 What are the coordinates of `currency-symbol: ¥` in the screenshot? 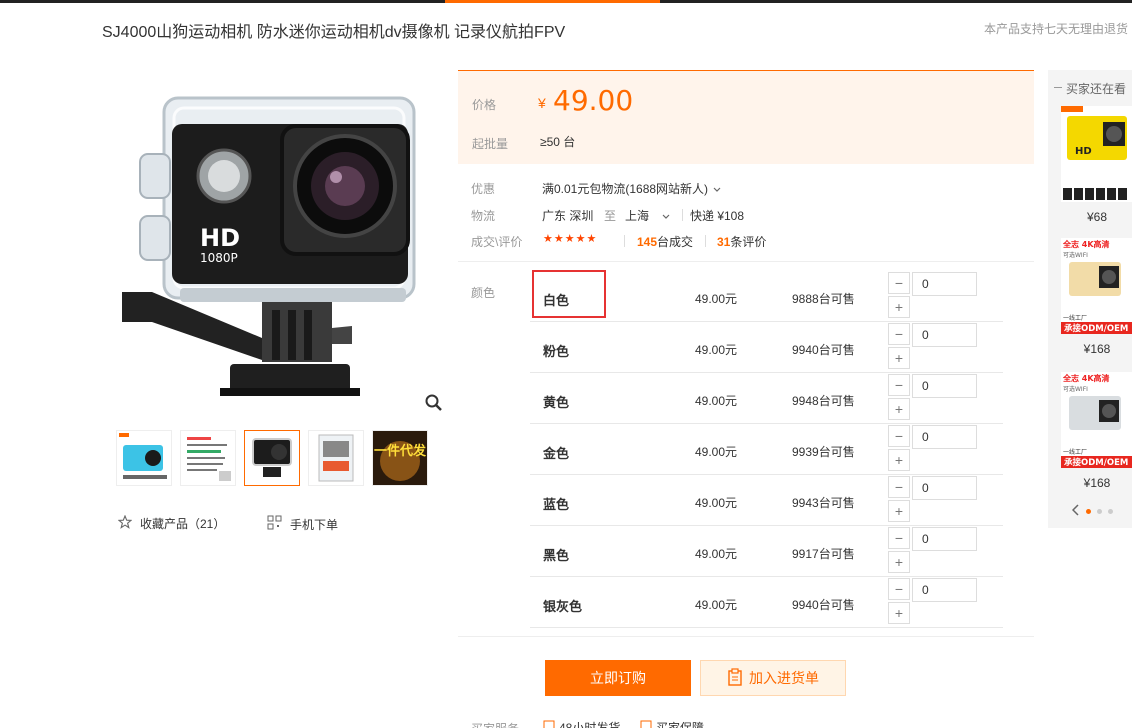 It's located at (542, 103).